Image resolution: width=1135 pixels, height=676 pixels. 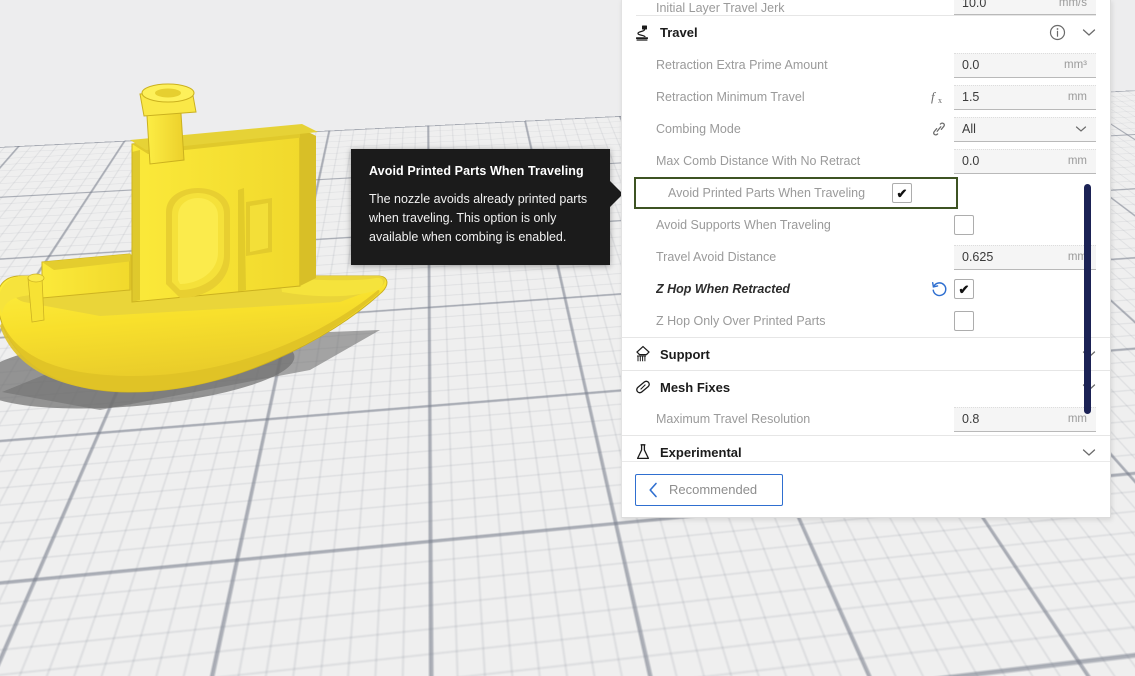 What do you see at coordinates (866, 353) in the screenshot?
I see `section-header-support: Support` at bounding box center [866, 353].